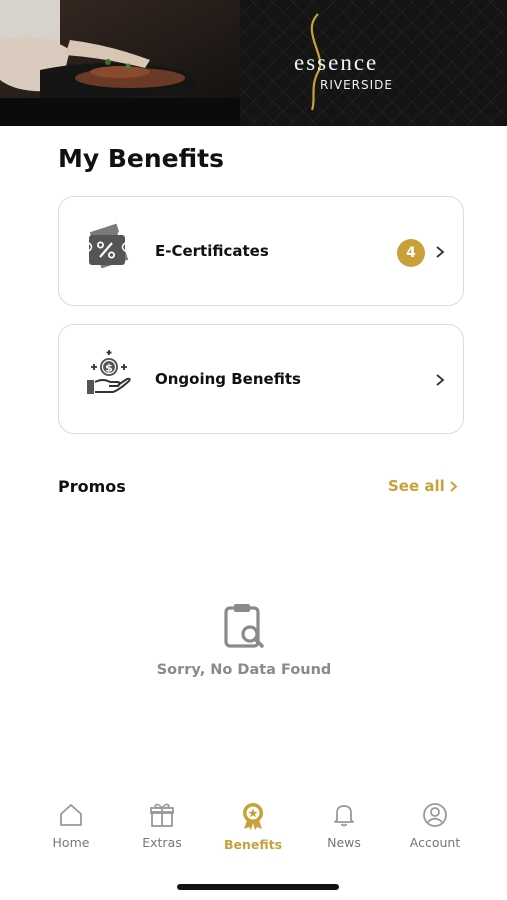 The width and height of the screenshot is (507, 900). Describe the element at coordinates (244, 670) in the screenshot. I see `empty-state-message: Sorry, No Data Found` at that location.